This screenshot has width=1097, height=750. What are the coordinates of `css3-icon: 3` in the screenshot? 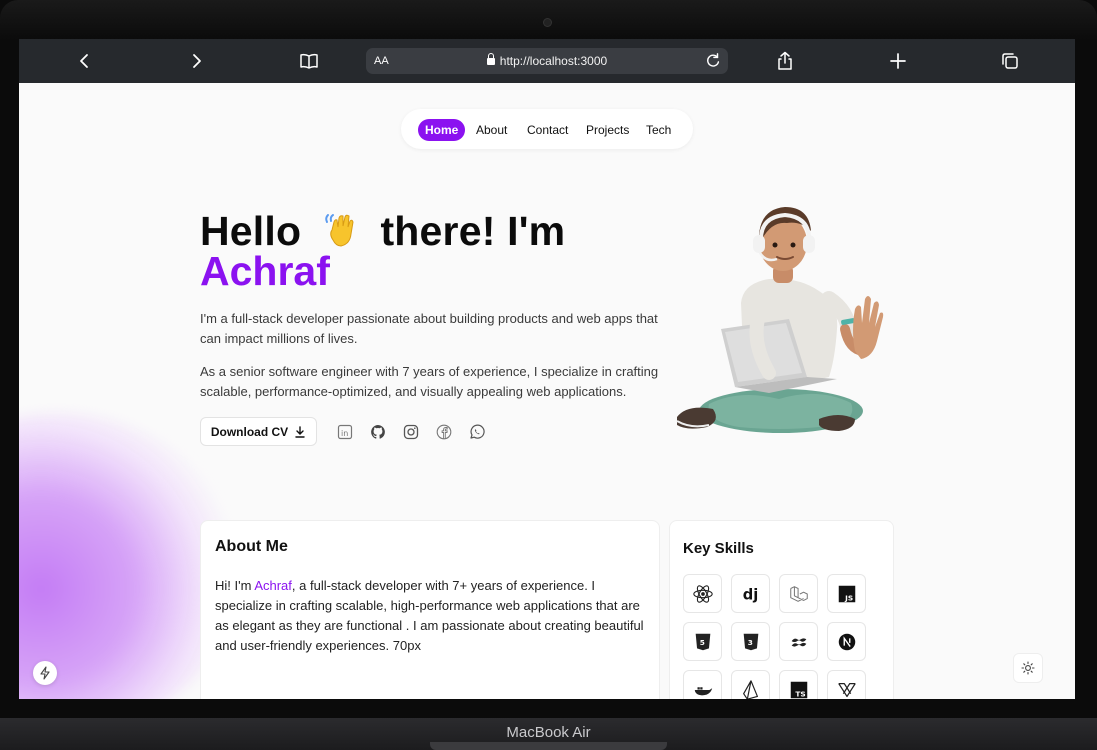 It's located at (750, 641).